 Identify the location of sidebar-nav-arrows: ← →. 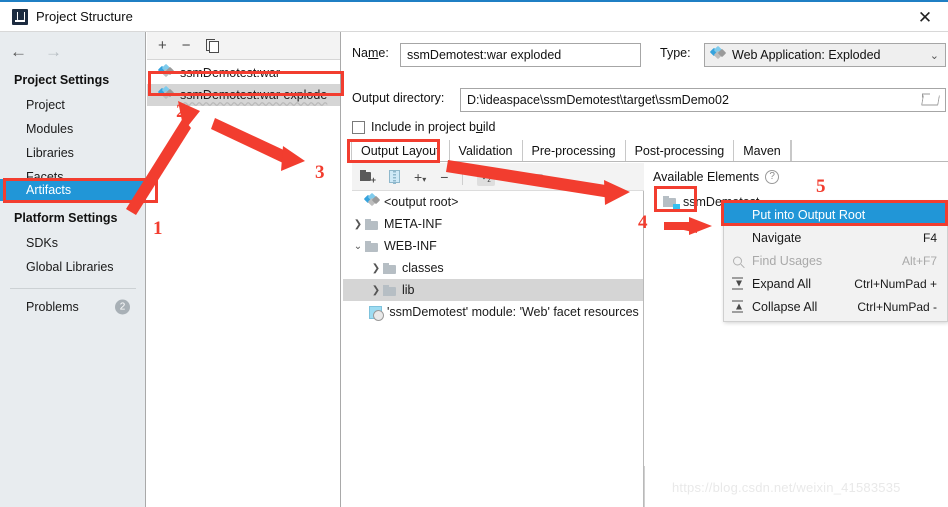
(73, 51).